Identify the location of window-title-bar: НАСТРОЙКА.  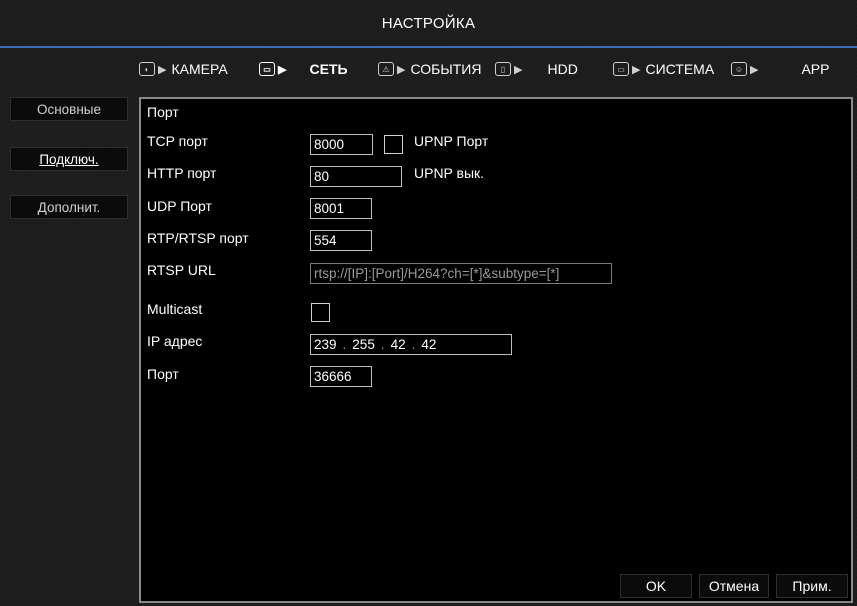
(428, 24).